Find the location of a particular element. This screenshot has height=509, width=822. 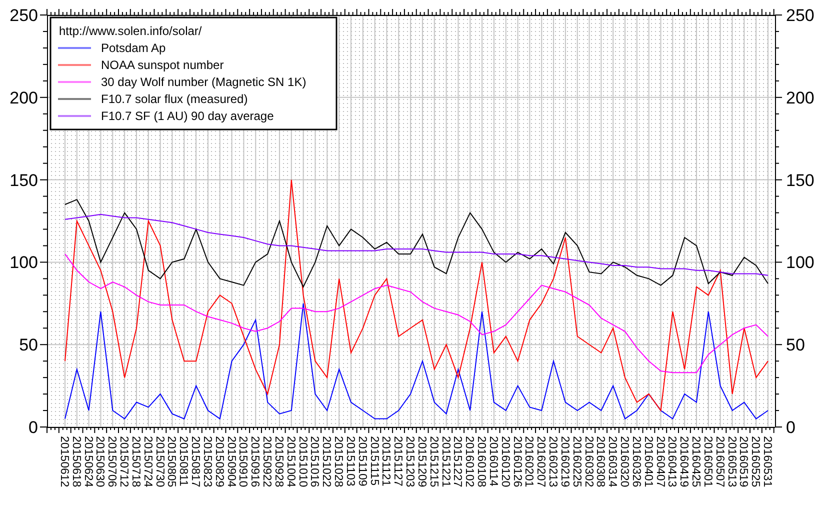

x-tick-label: 20150712 is located at coordinates (124, 462).